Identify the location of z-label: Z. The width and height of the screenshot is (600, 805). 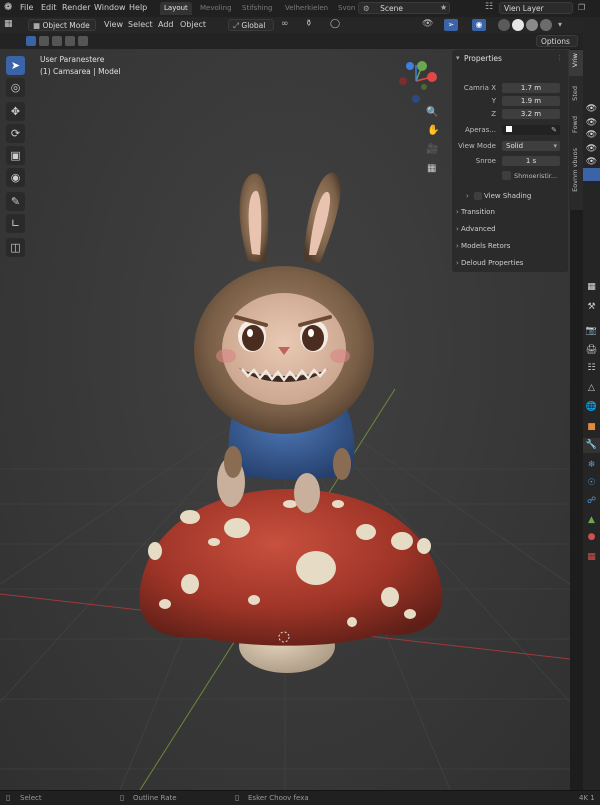
(493, 114).